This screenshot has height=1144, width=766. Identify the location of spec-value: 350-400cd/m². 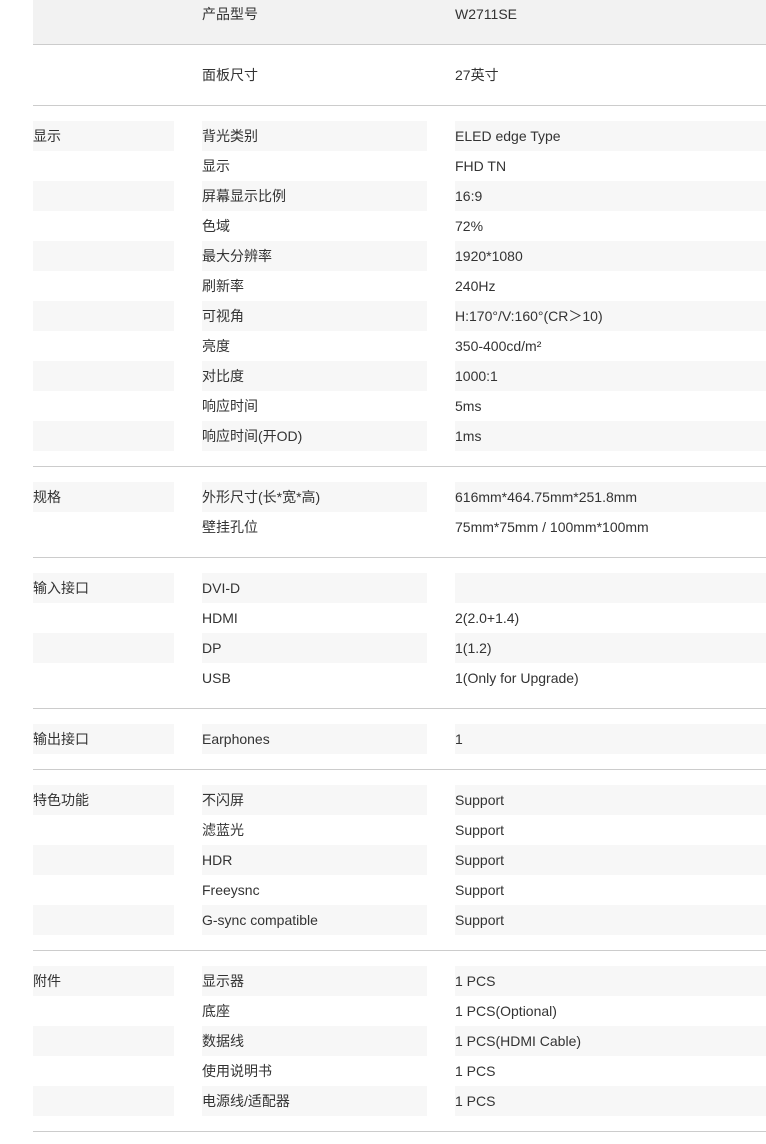
(498, 346).